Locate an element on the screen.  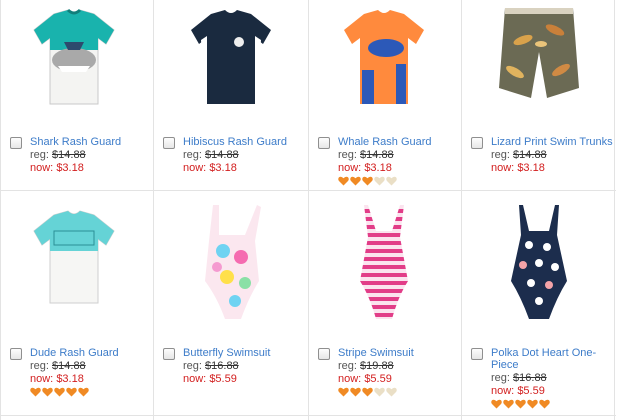
product-image-hibiscus-rash-guard is located at coordinates (231, 56).